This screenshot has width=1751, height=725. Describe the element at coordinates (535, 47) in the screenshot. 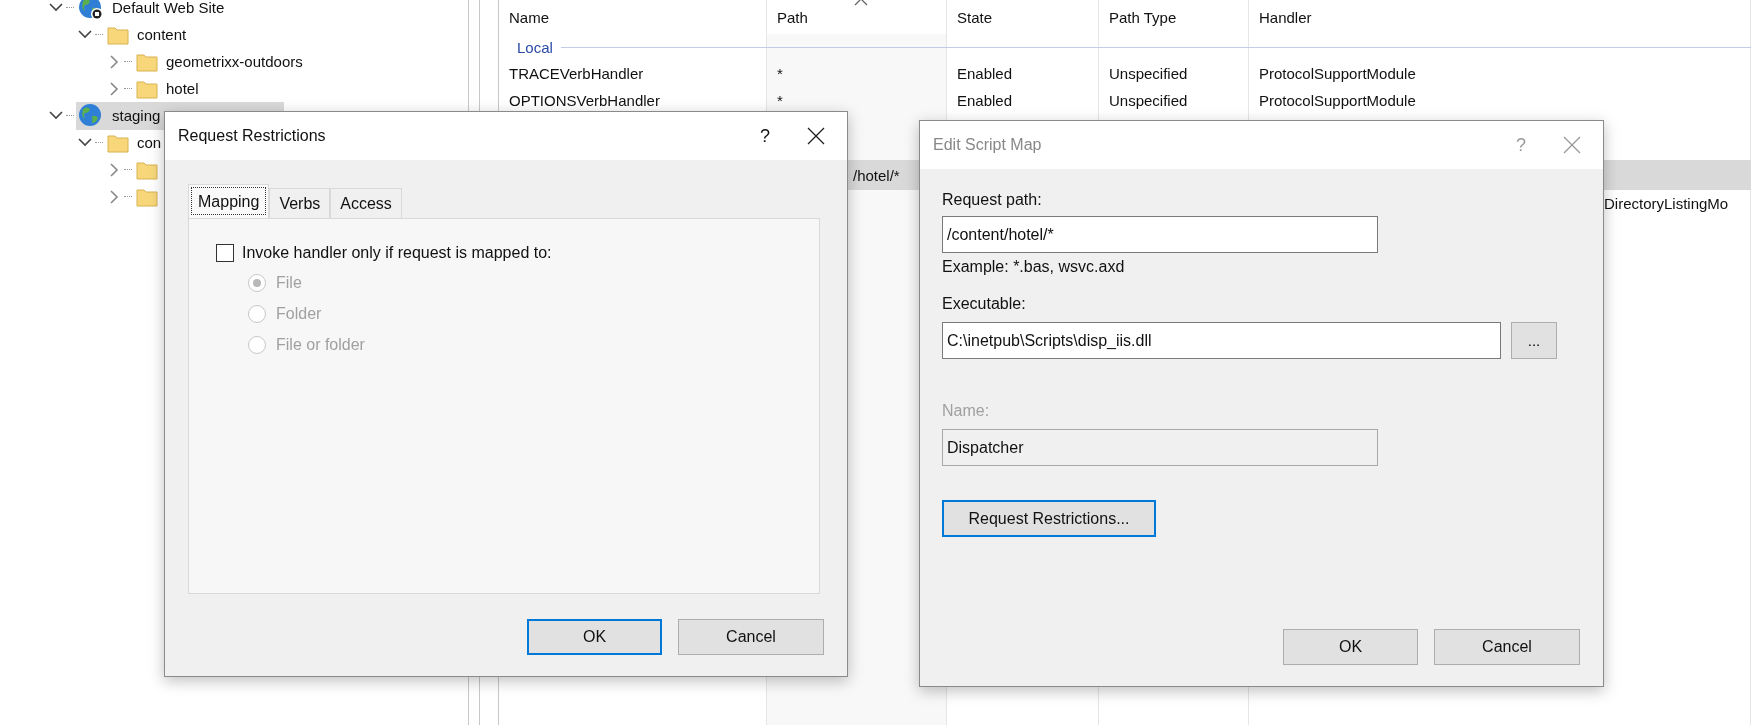

I see `group-header: Local` at that location.